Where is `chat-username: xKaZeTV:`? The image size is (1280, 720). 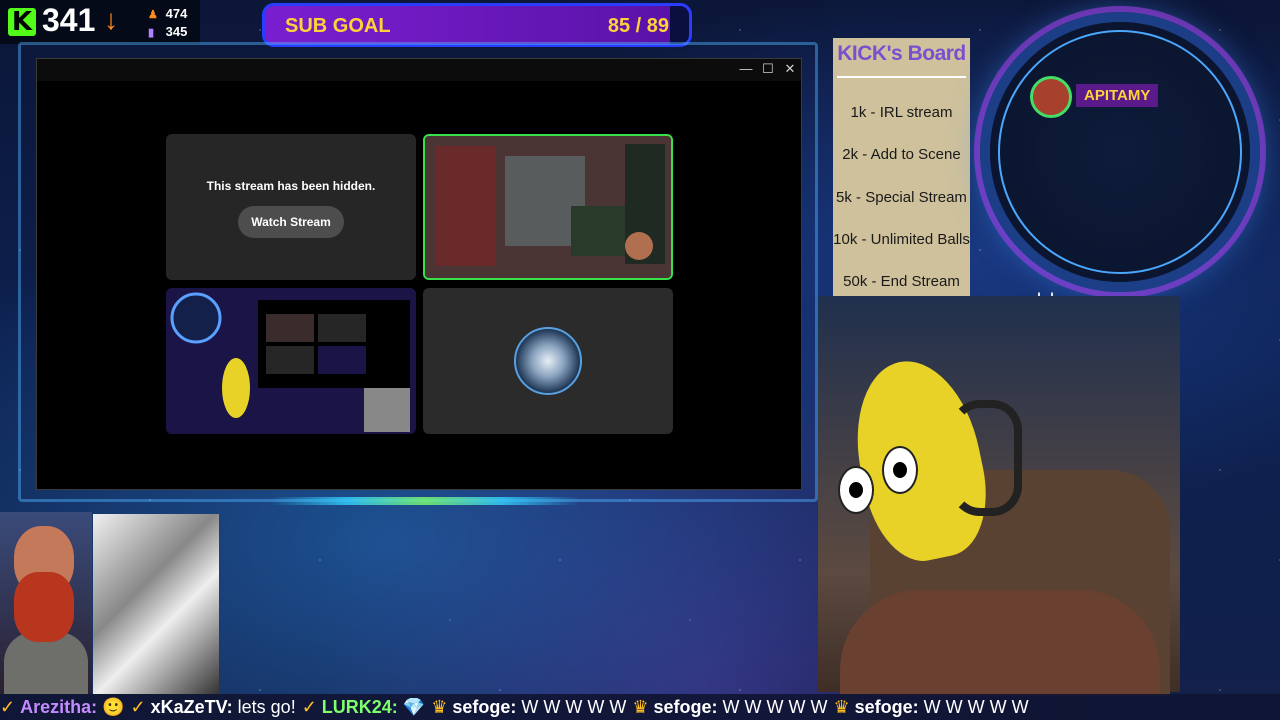 chat-username: xKaZeTV: is located at coordinates (191, 707).